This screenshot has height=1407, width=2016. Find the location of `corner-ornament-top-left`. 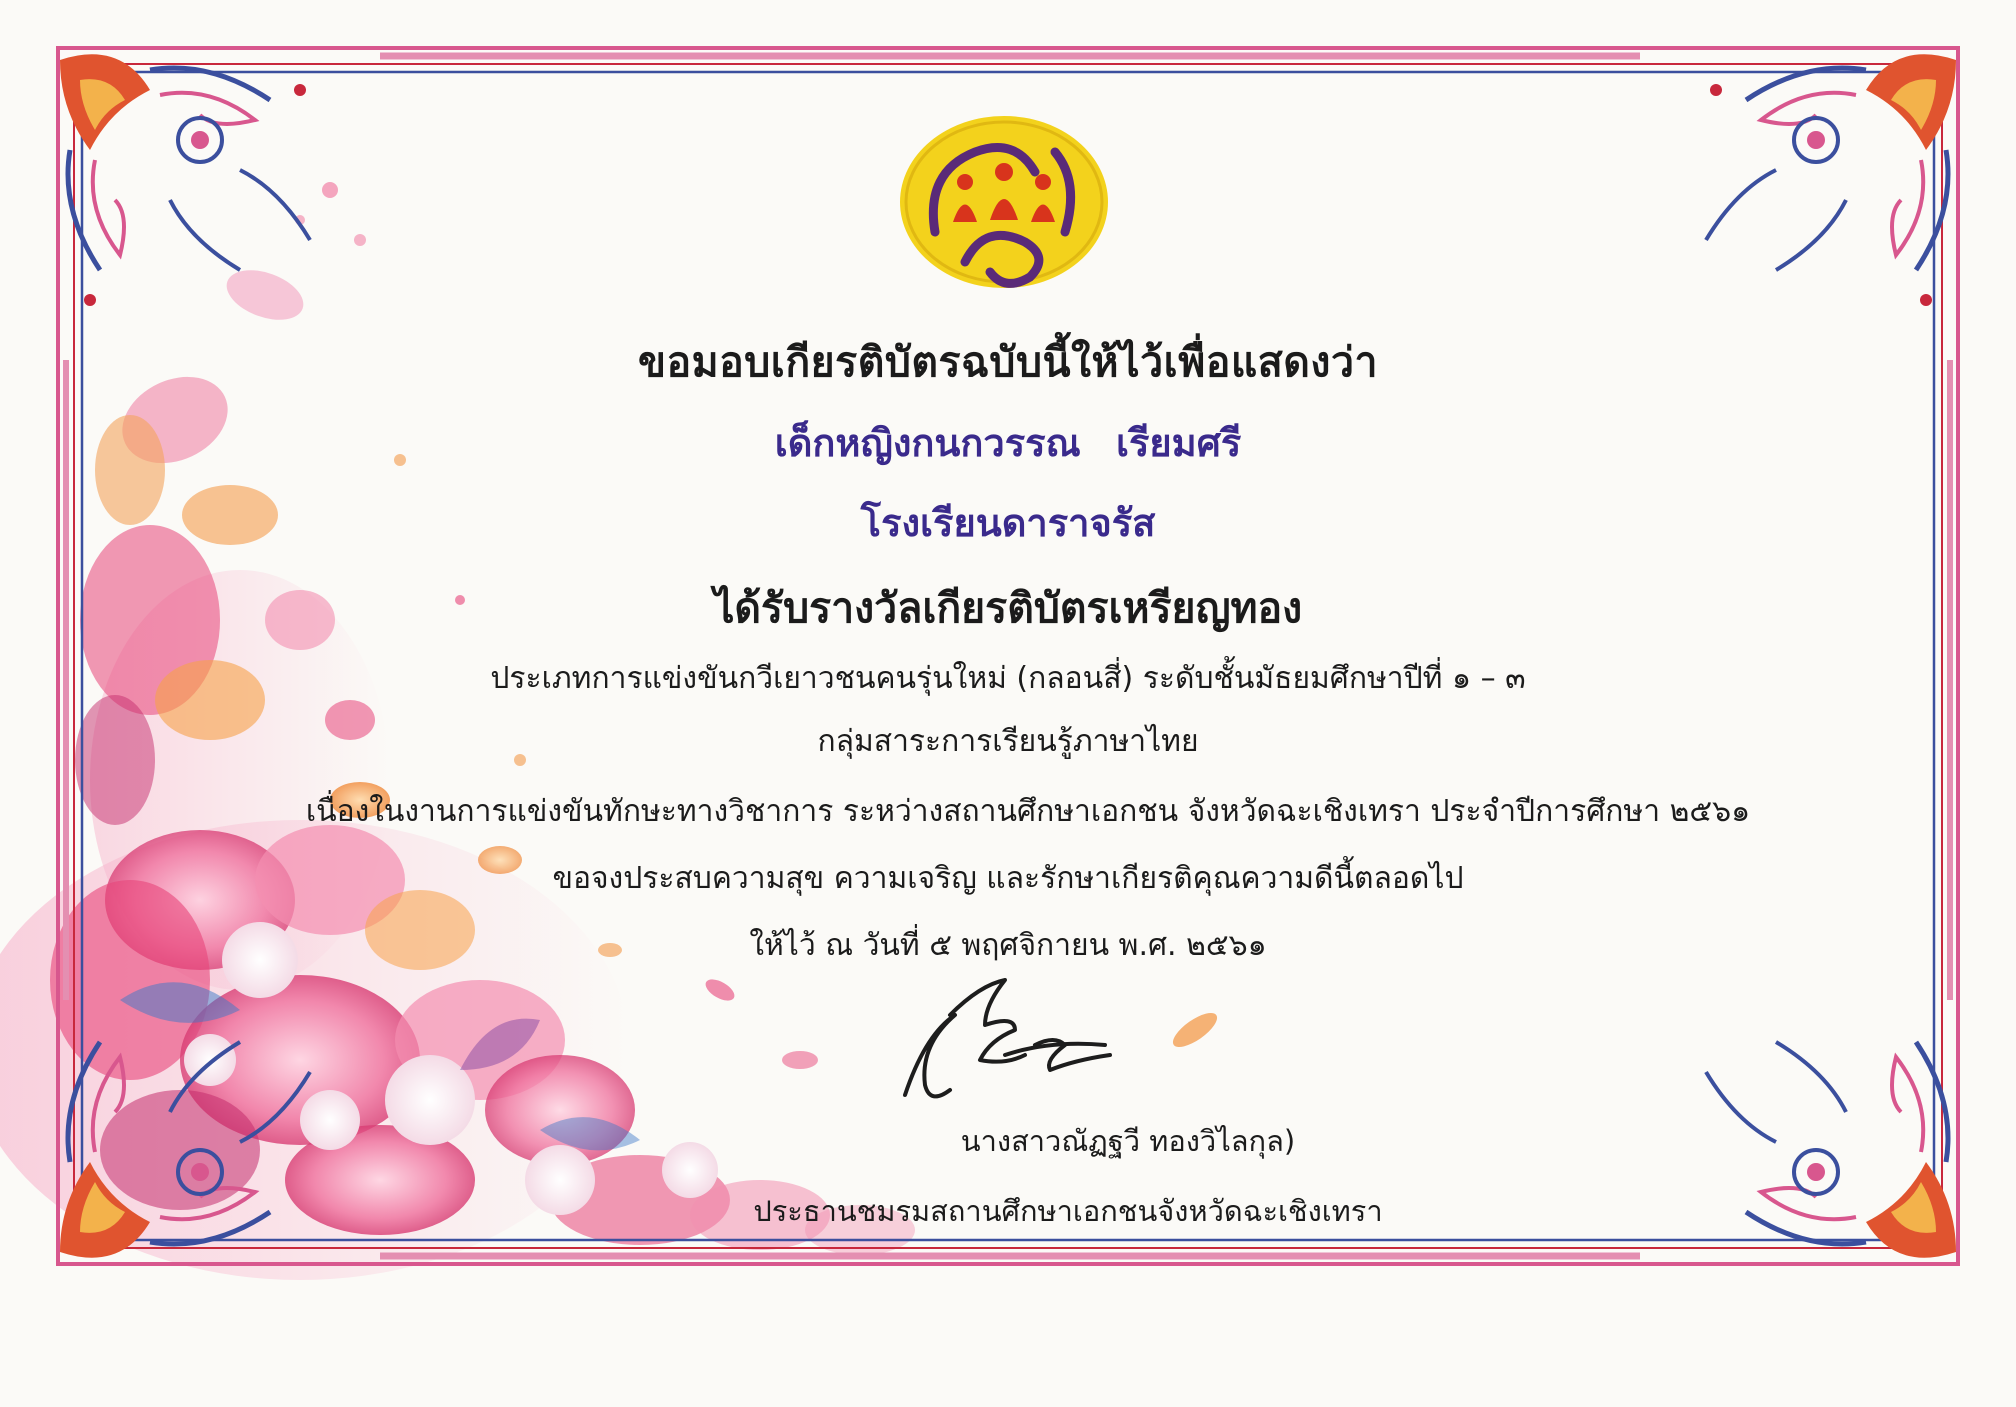

corner-ornament-top-left is located at coordinates (186, 180).